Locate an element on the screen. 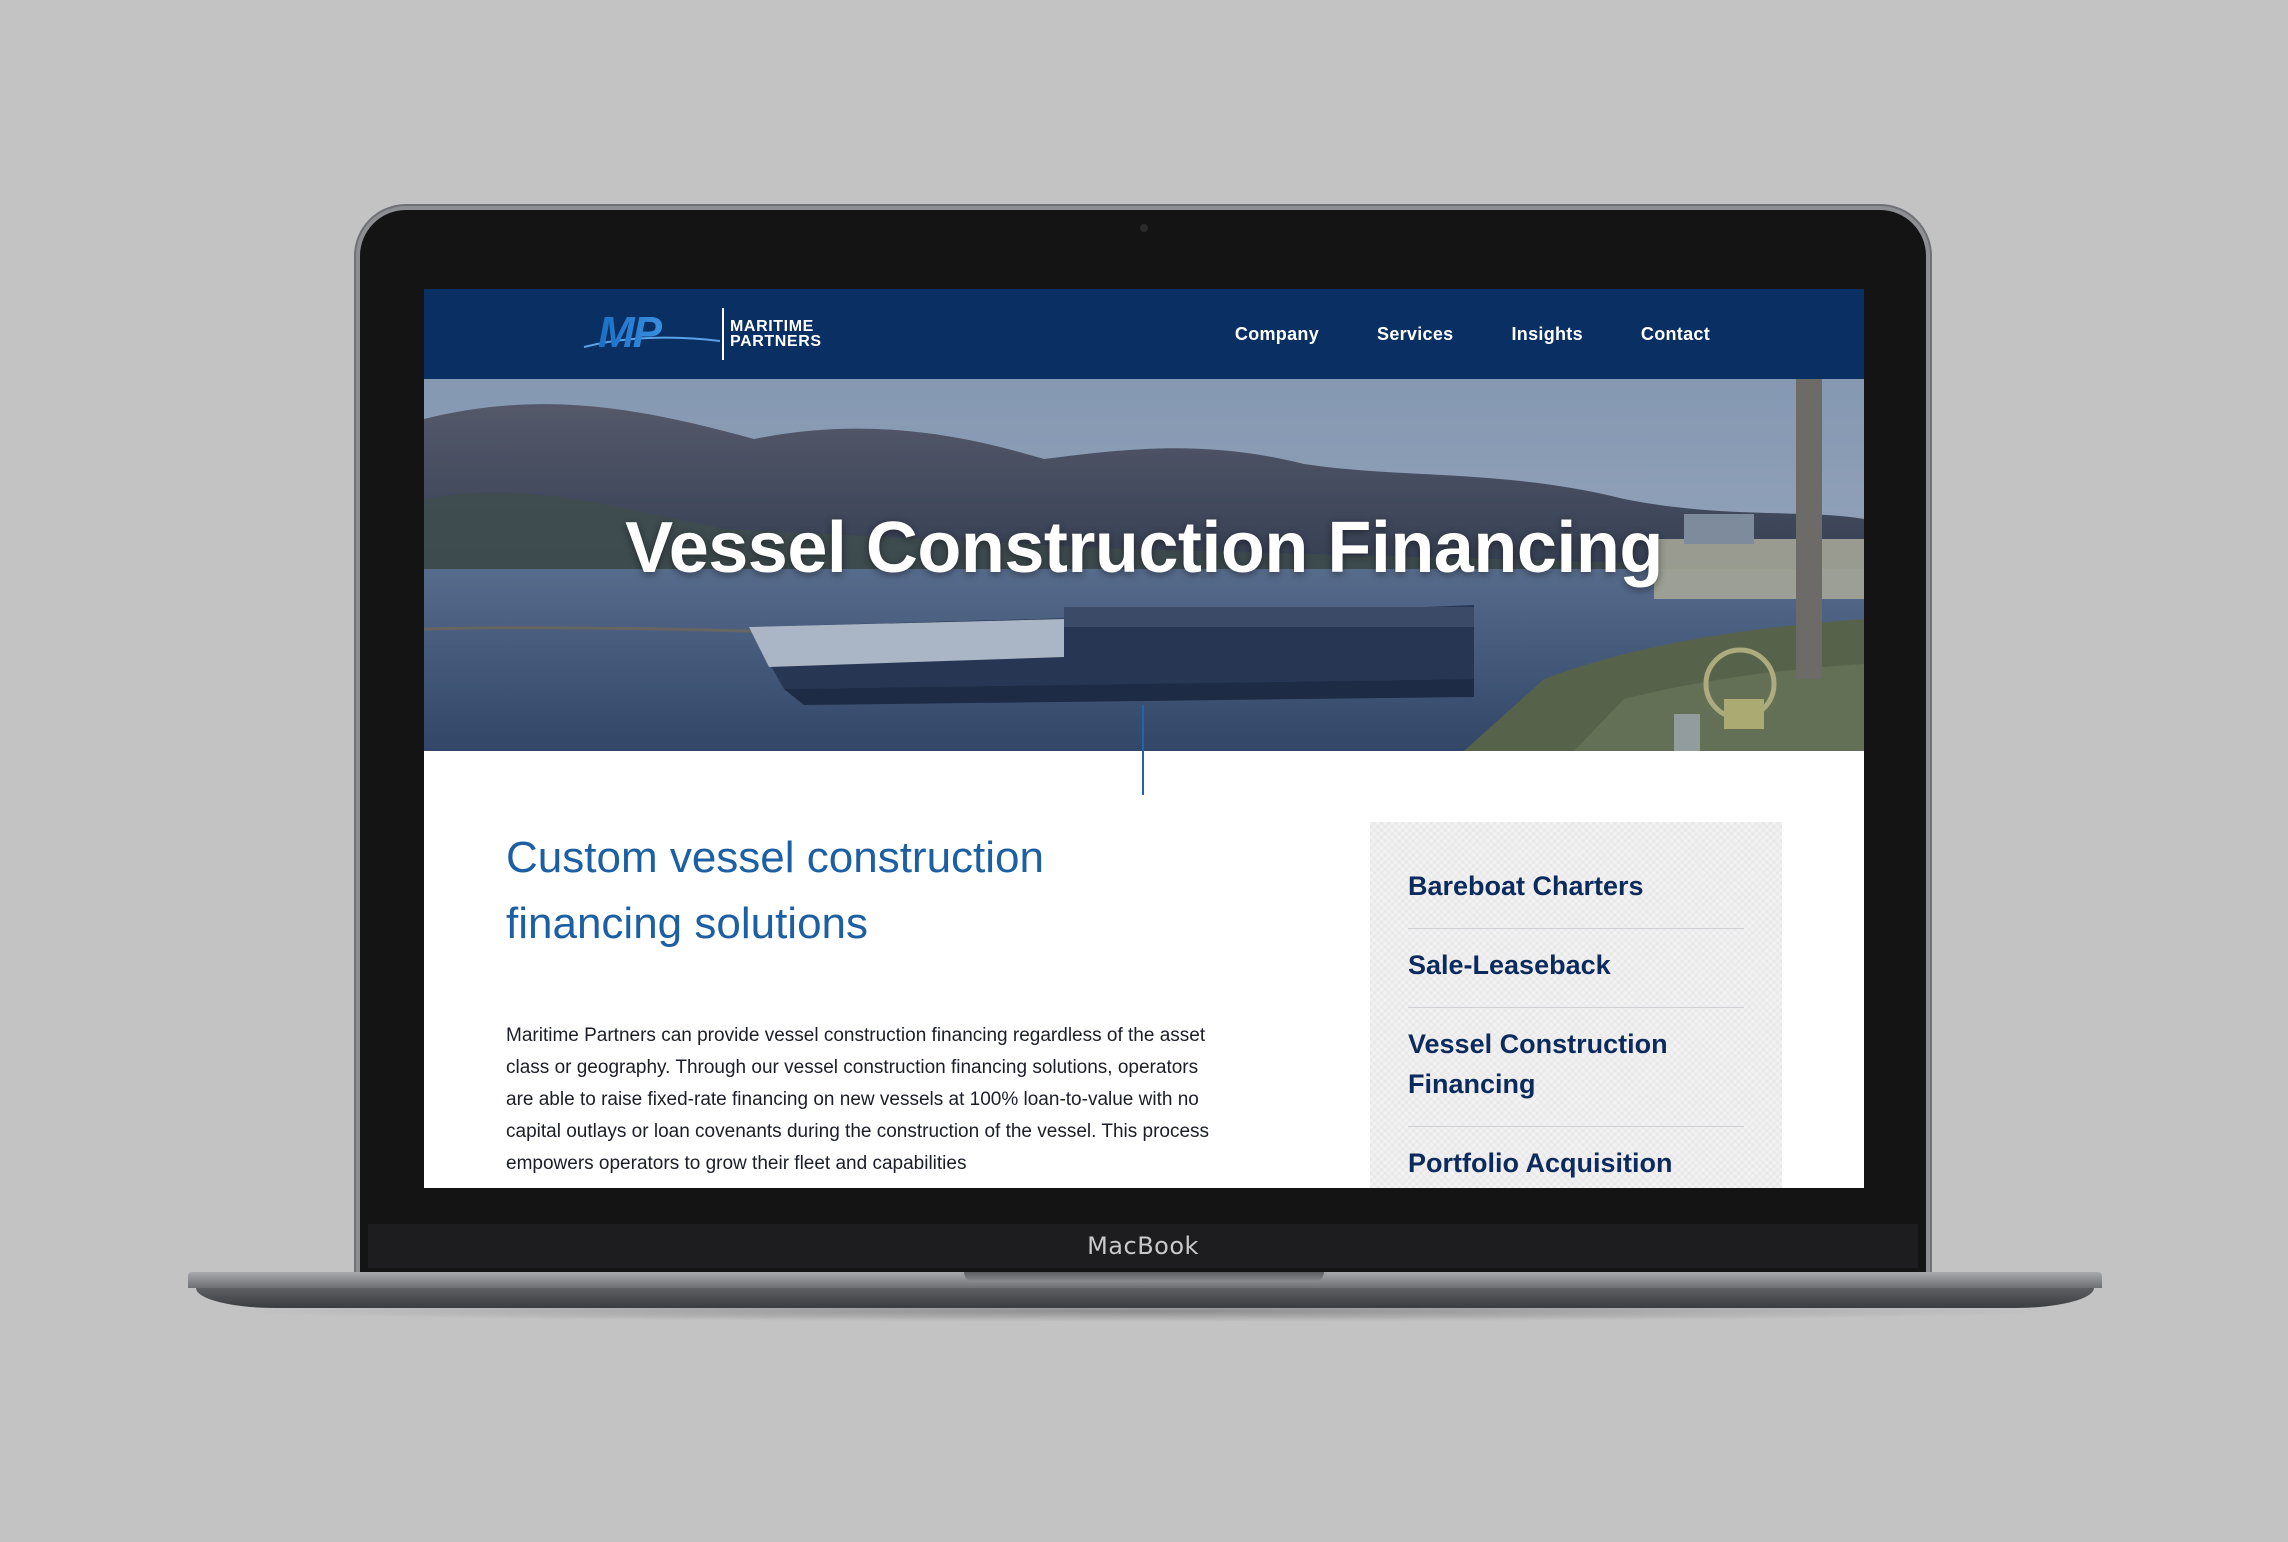 The height and width of the screenshot is (1542, 2288). hero-title: Vessel Construction Financing is located at coordinates (1144, 548).